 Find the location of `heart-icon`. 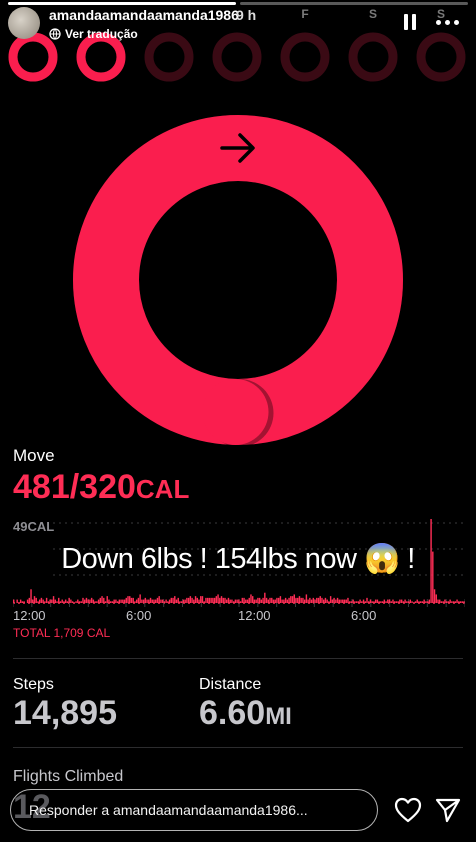

heart-icon is located at coordinates (408, 810).